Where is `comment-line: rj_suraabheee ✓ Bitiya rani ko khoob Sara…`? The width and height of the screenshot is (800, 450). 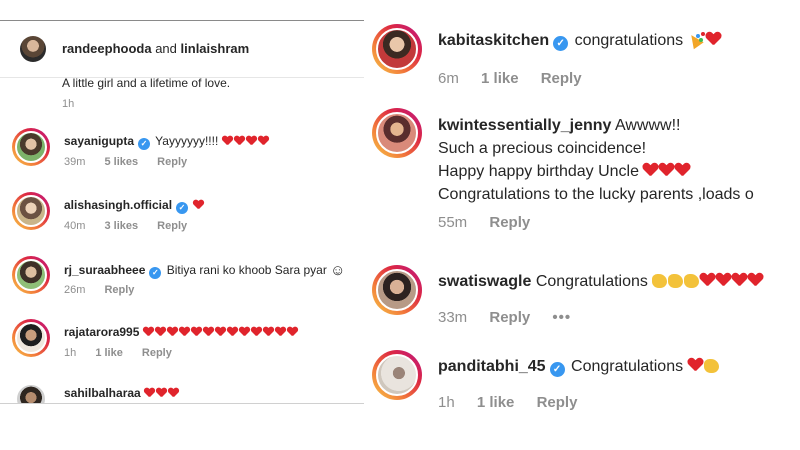
comment-line: rj_suraabheee ✓ Bitiya rani ko khoob Sara… is located at coordinates (205, 270).